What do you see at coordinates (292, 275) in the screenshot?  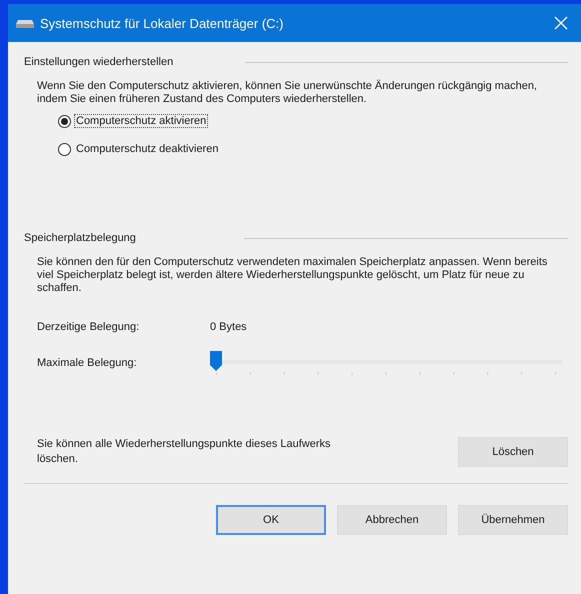 I see `description-text: Sie können den für den Computerschutz verwendeten maximalen Speicherplatz anpassen. Wenn bereits viel Speicherplatz belegt ist, werden ältere Wiederherstellungspunkte gelöscht, um Platz für neue zu schaffen.` at bounding box center [292, 275].